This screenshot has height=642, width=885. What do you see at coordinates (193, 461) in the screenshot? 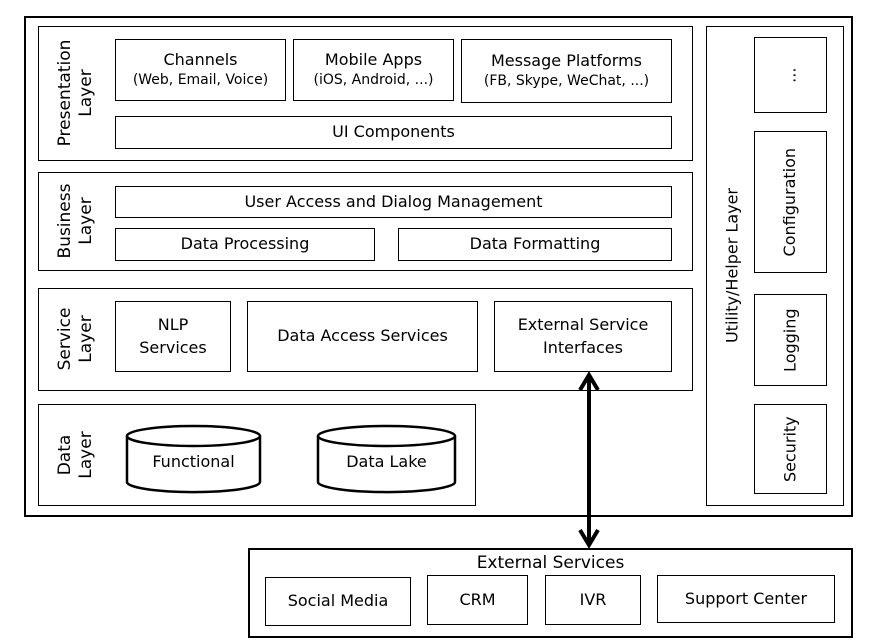
I see `functional-db-label: Functional` at bounding box center [193, 461].